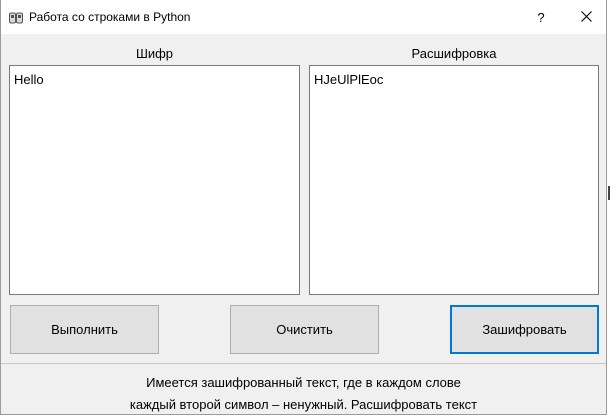 This screenshot has width=611, height=417. Describe the element at coordinates (303, 17) in the screenshot. I see `title-bar: Работа со строками в Python ?` at that location.